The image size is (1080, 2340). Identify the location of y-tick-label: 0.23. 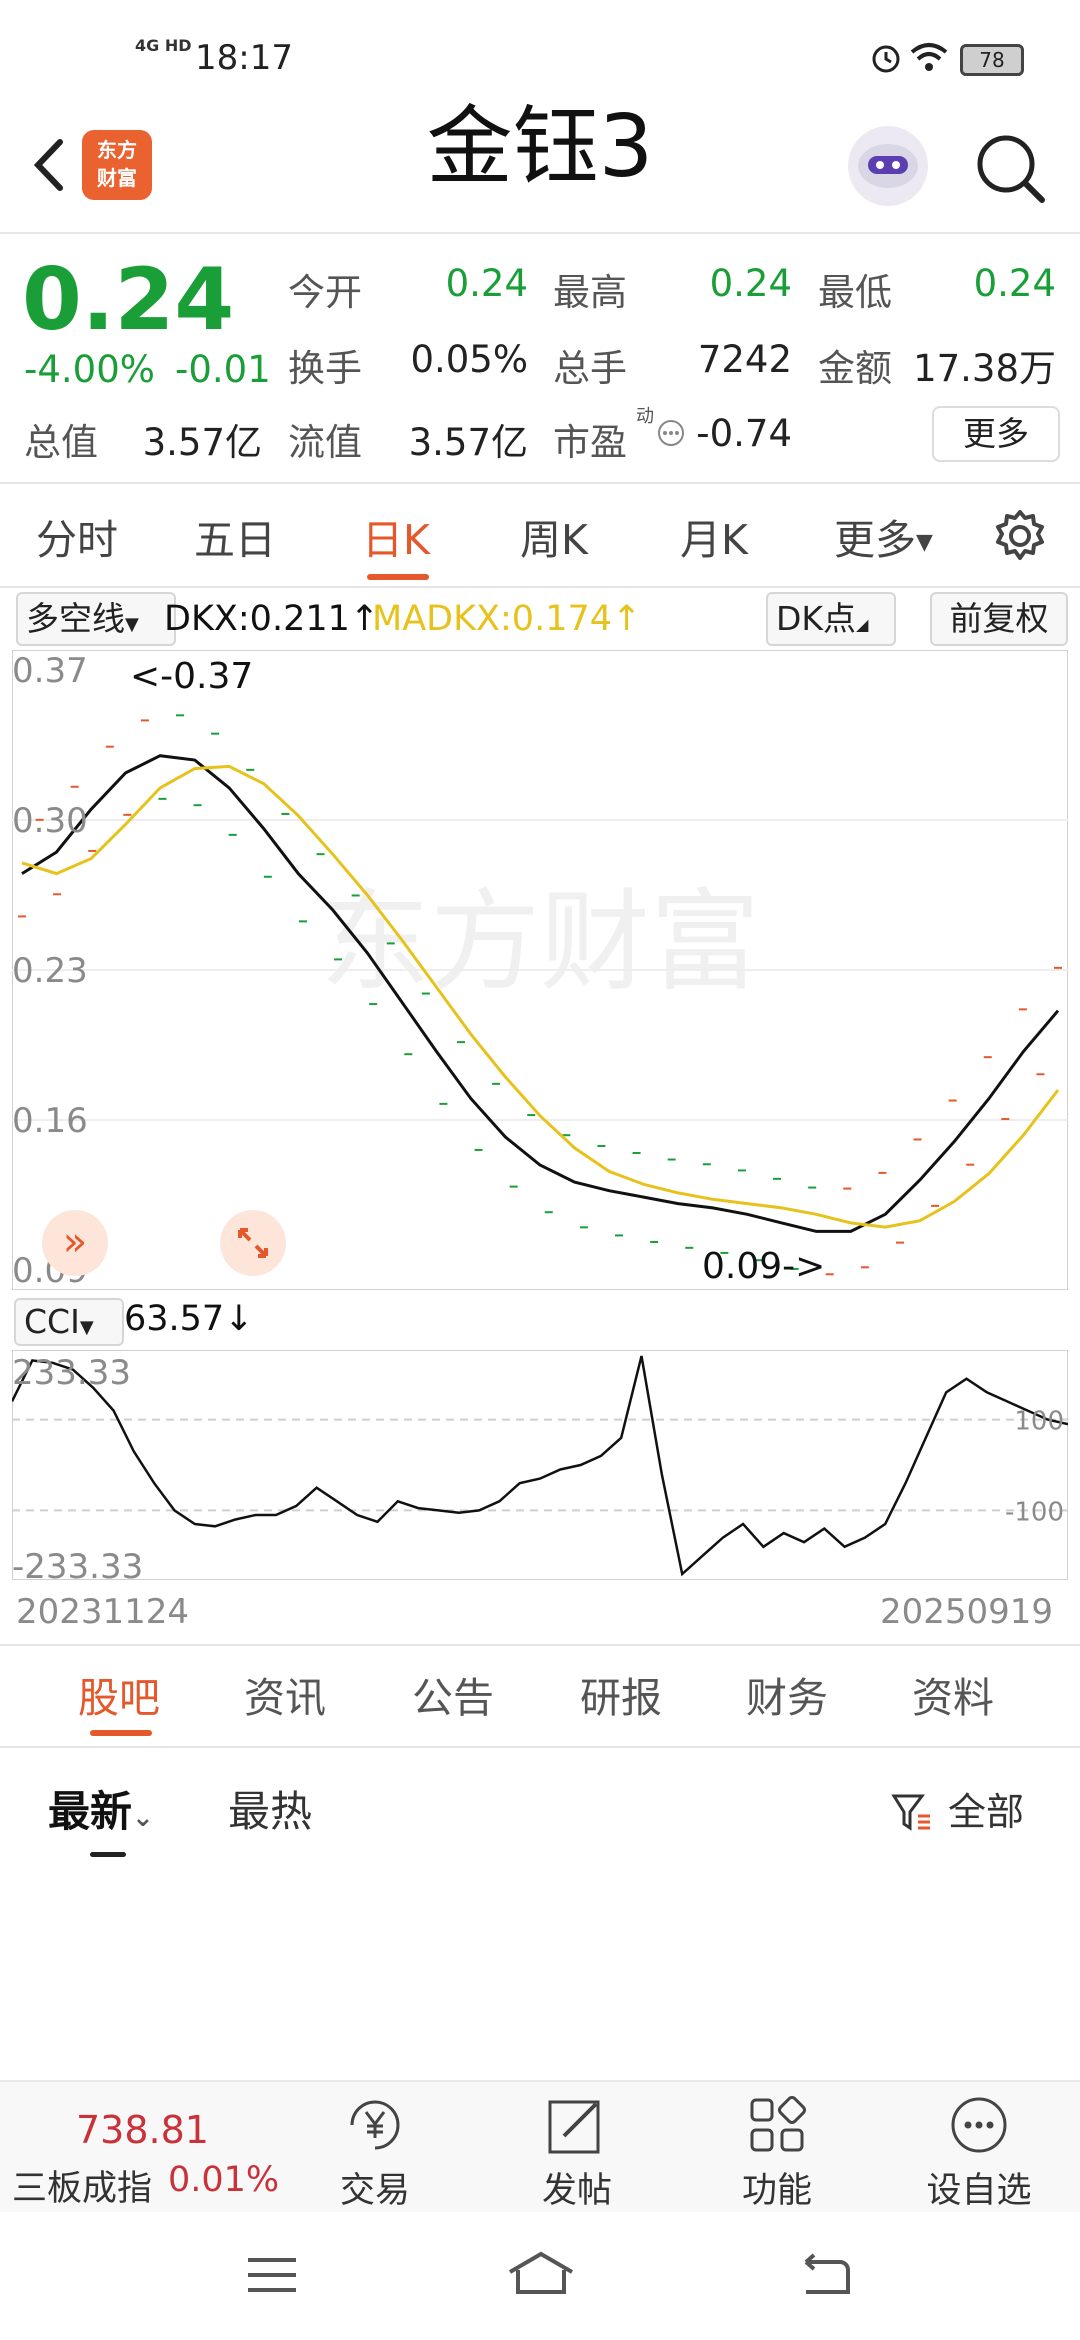
(50, 971).